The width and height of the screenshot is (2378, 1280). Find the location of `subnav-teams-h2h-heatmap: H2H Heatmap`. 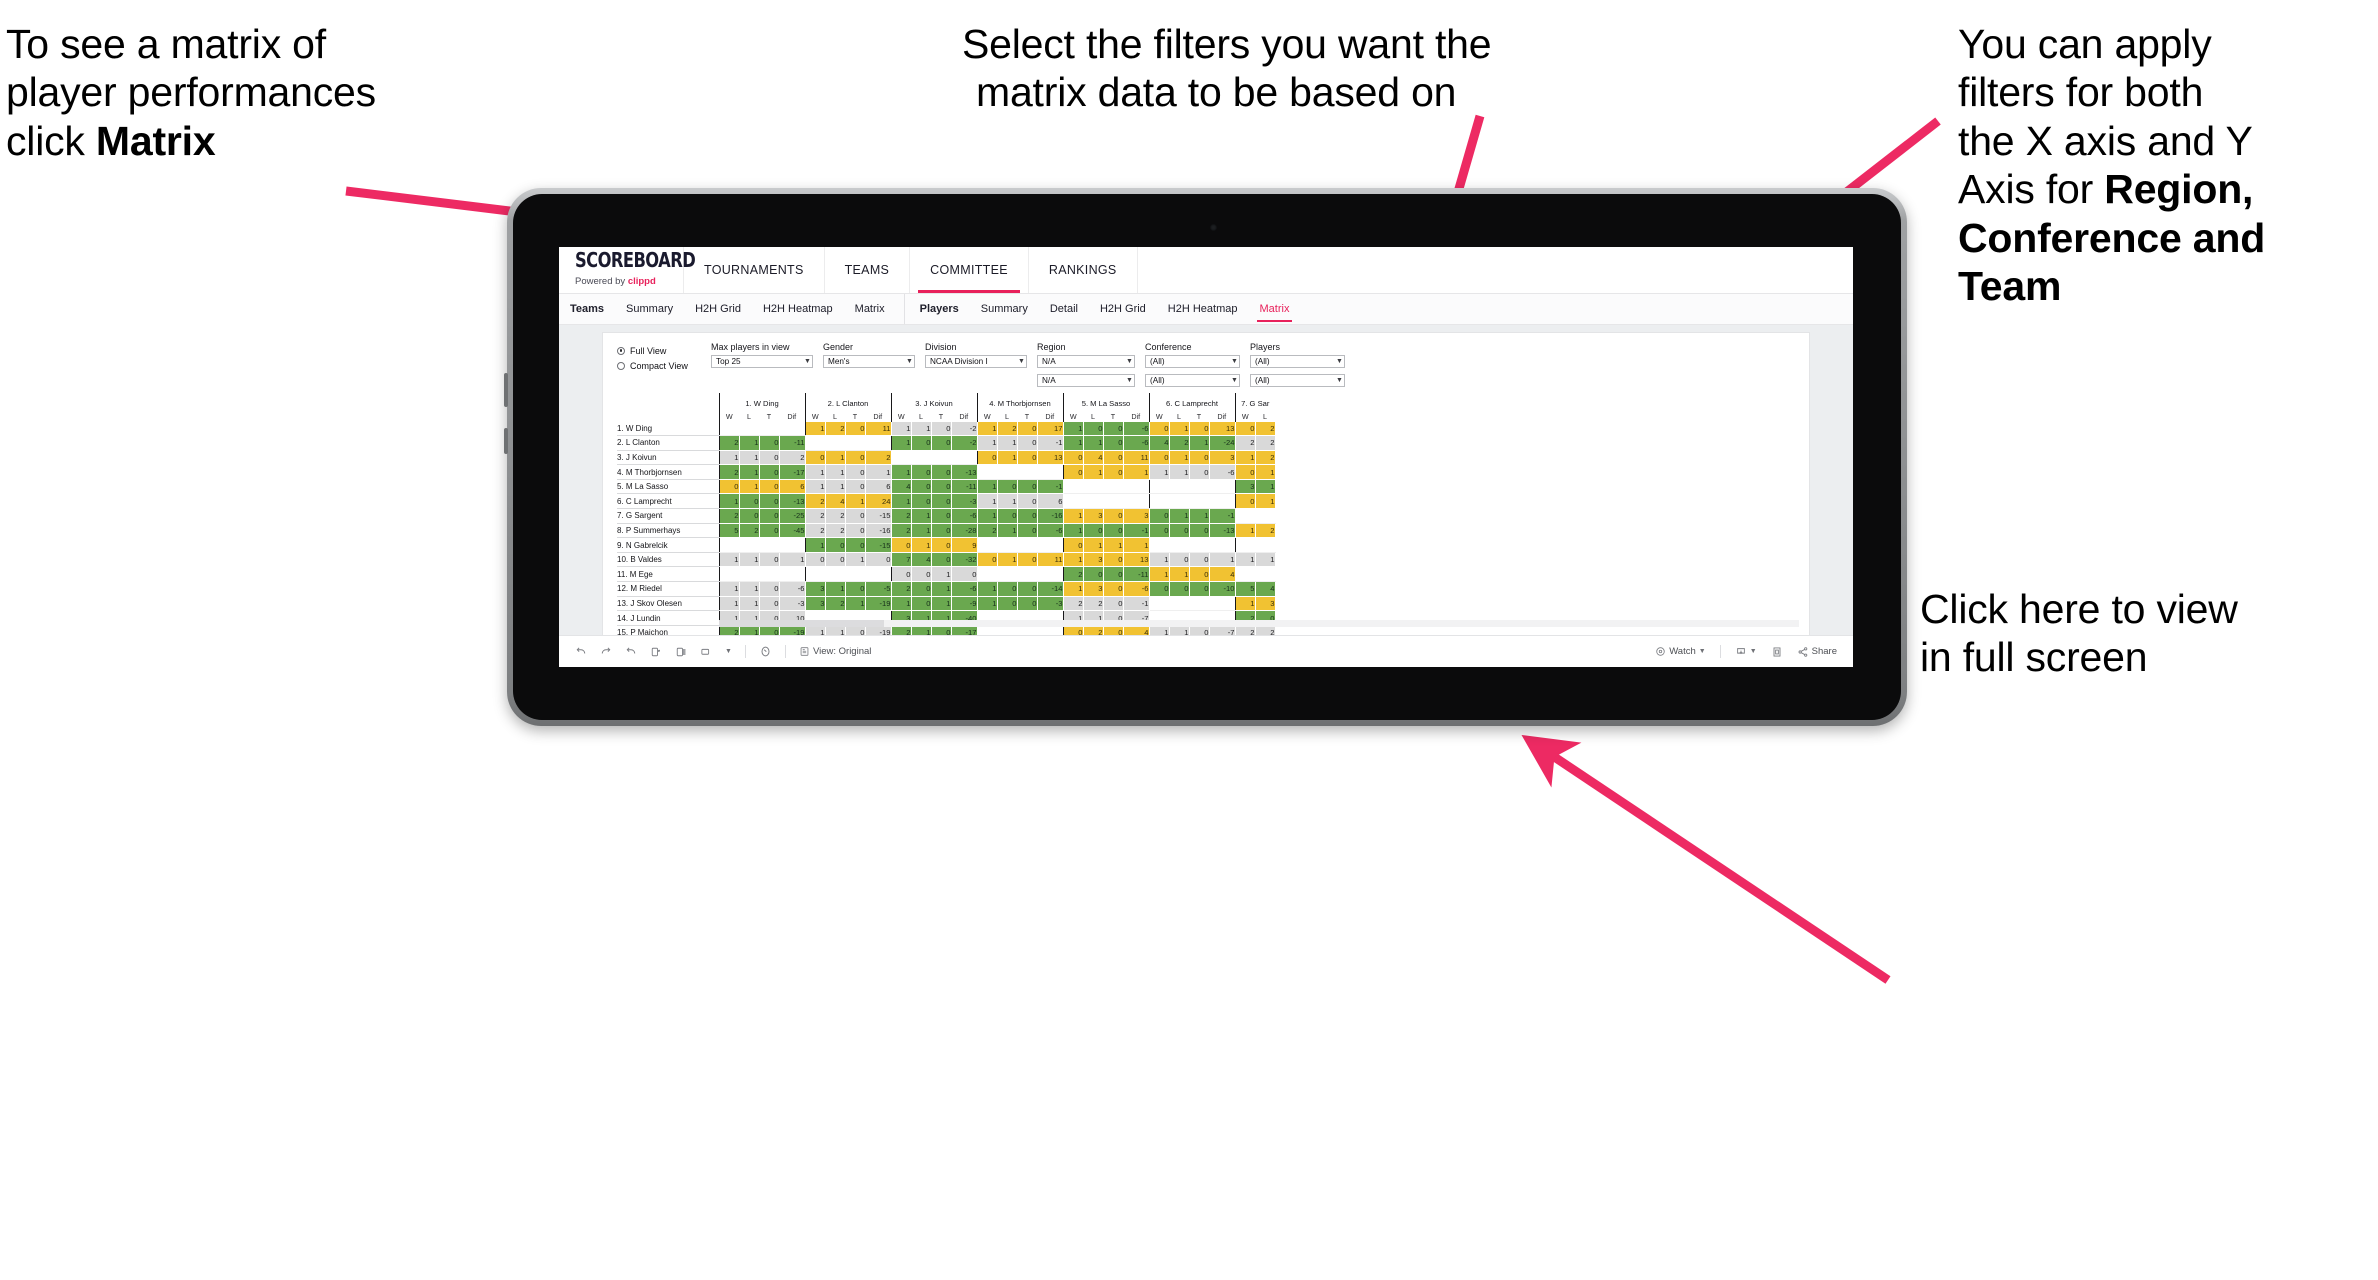

subnav-teams-h2h-heatmap: H2H Heatmap is located at coordinates (798, 309).